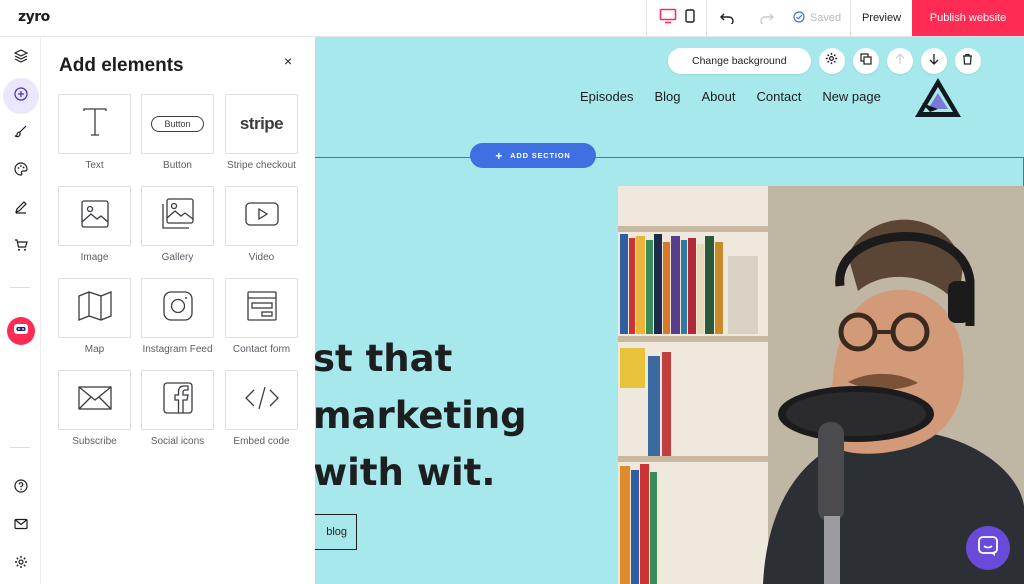  What do you see at coordinates (20, 96) in the screenshot?
I see `add-element-button` at bounding box center [20, 96].